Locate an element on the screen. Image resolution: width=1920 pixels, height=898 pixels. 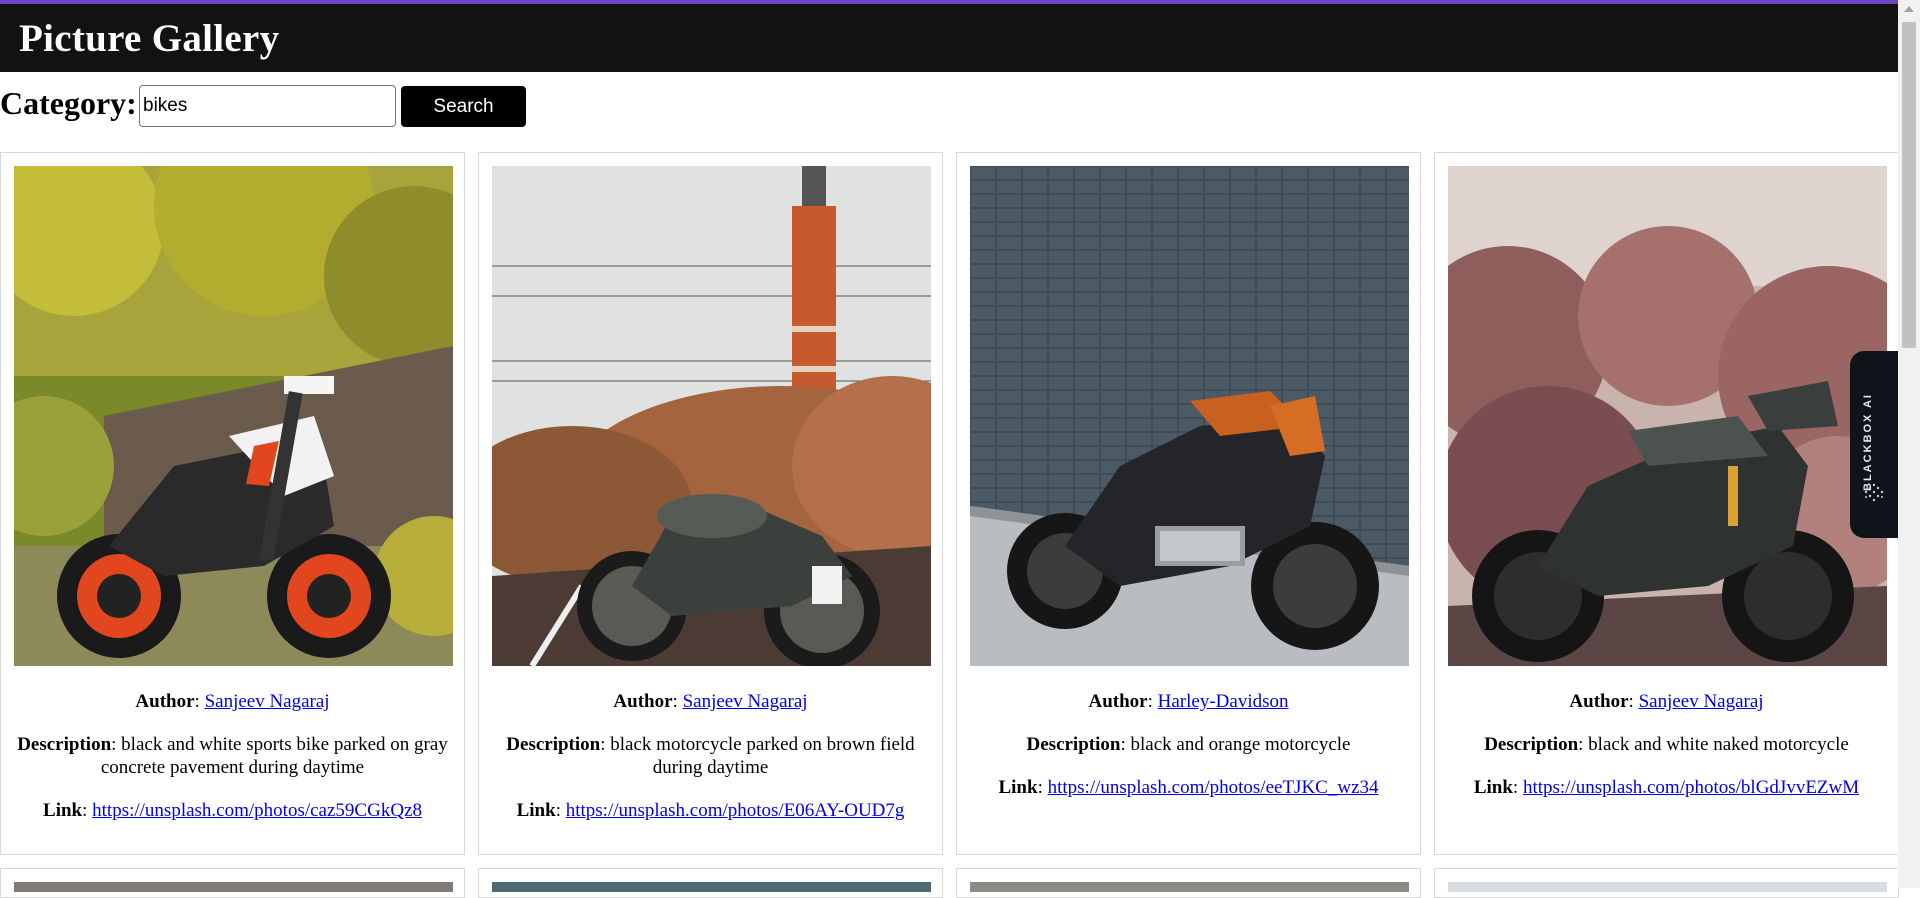
description-text: black and orange motorcycle is located at coordinates (1240, 744).